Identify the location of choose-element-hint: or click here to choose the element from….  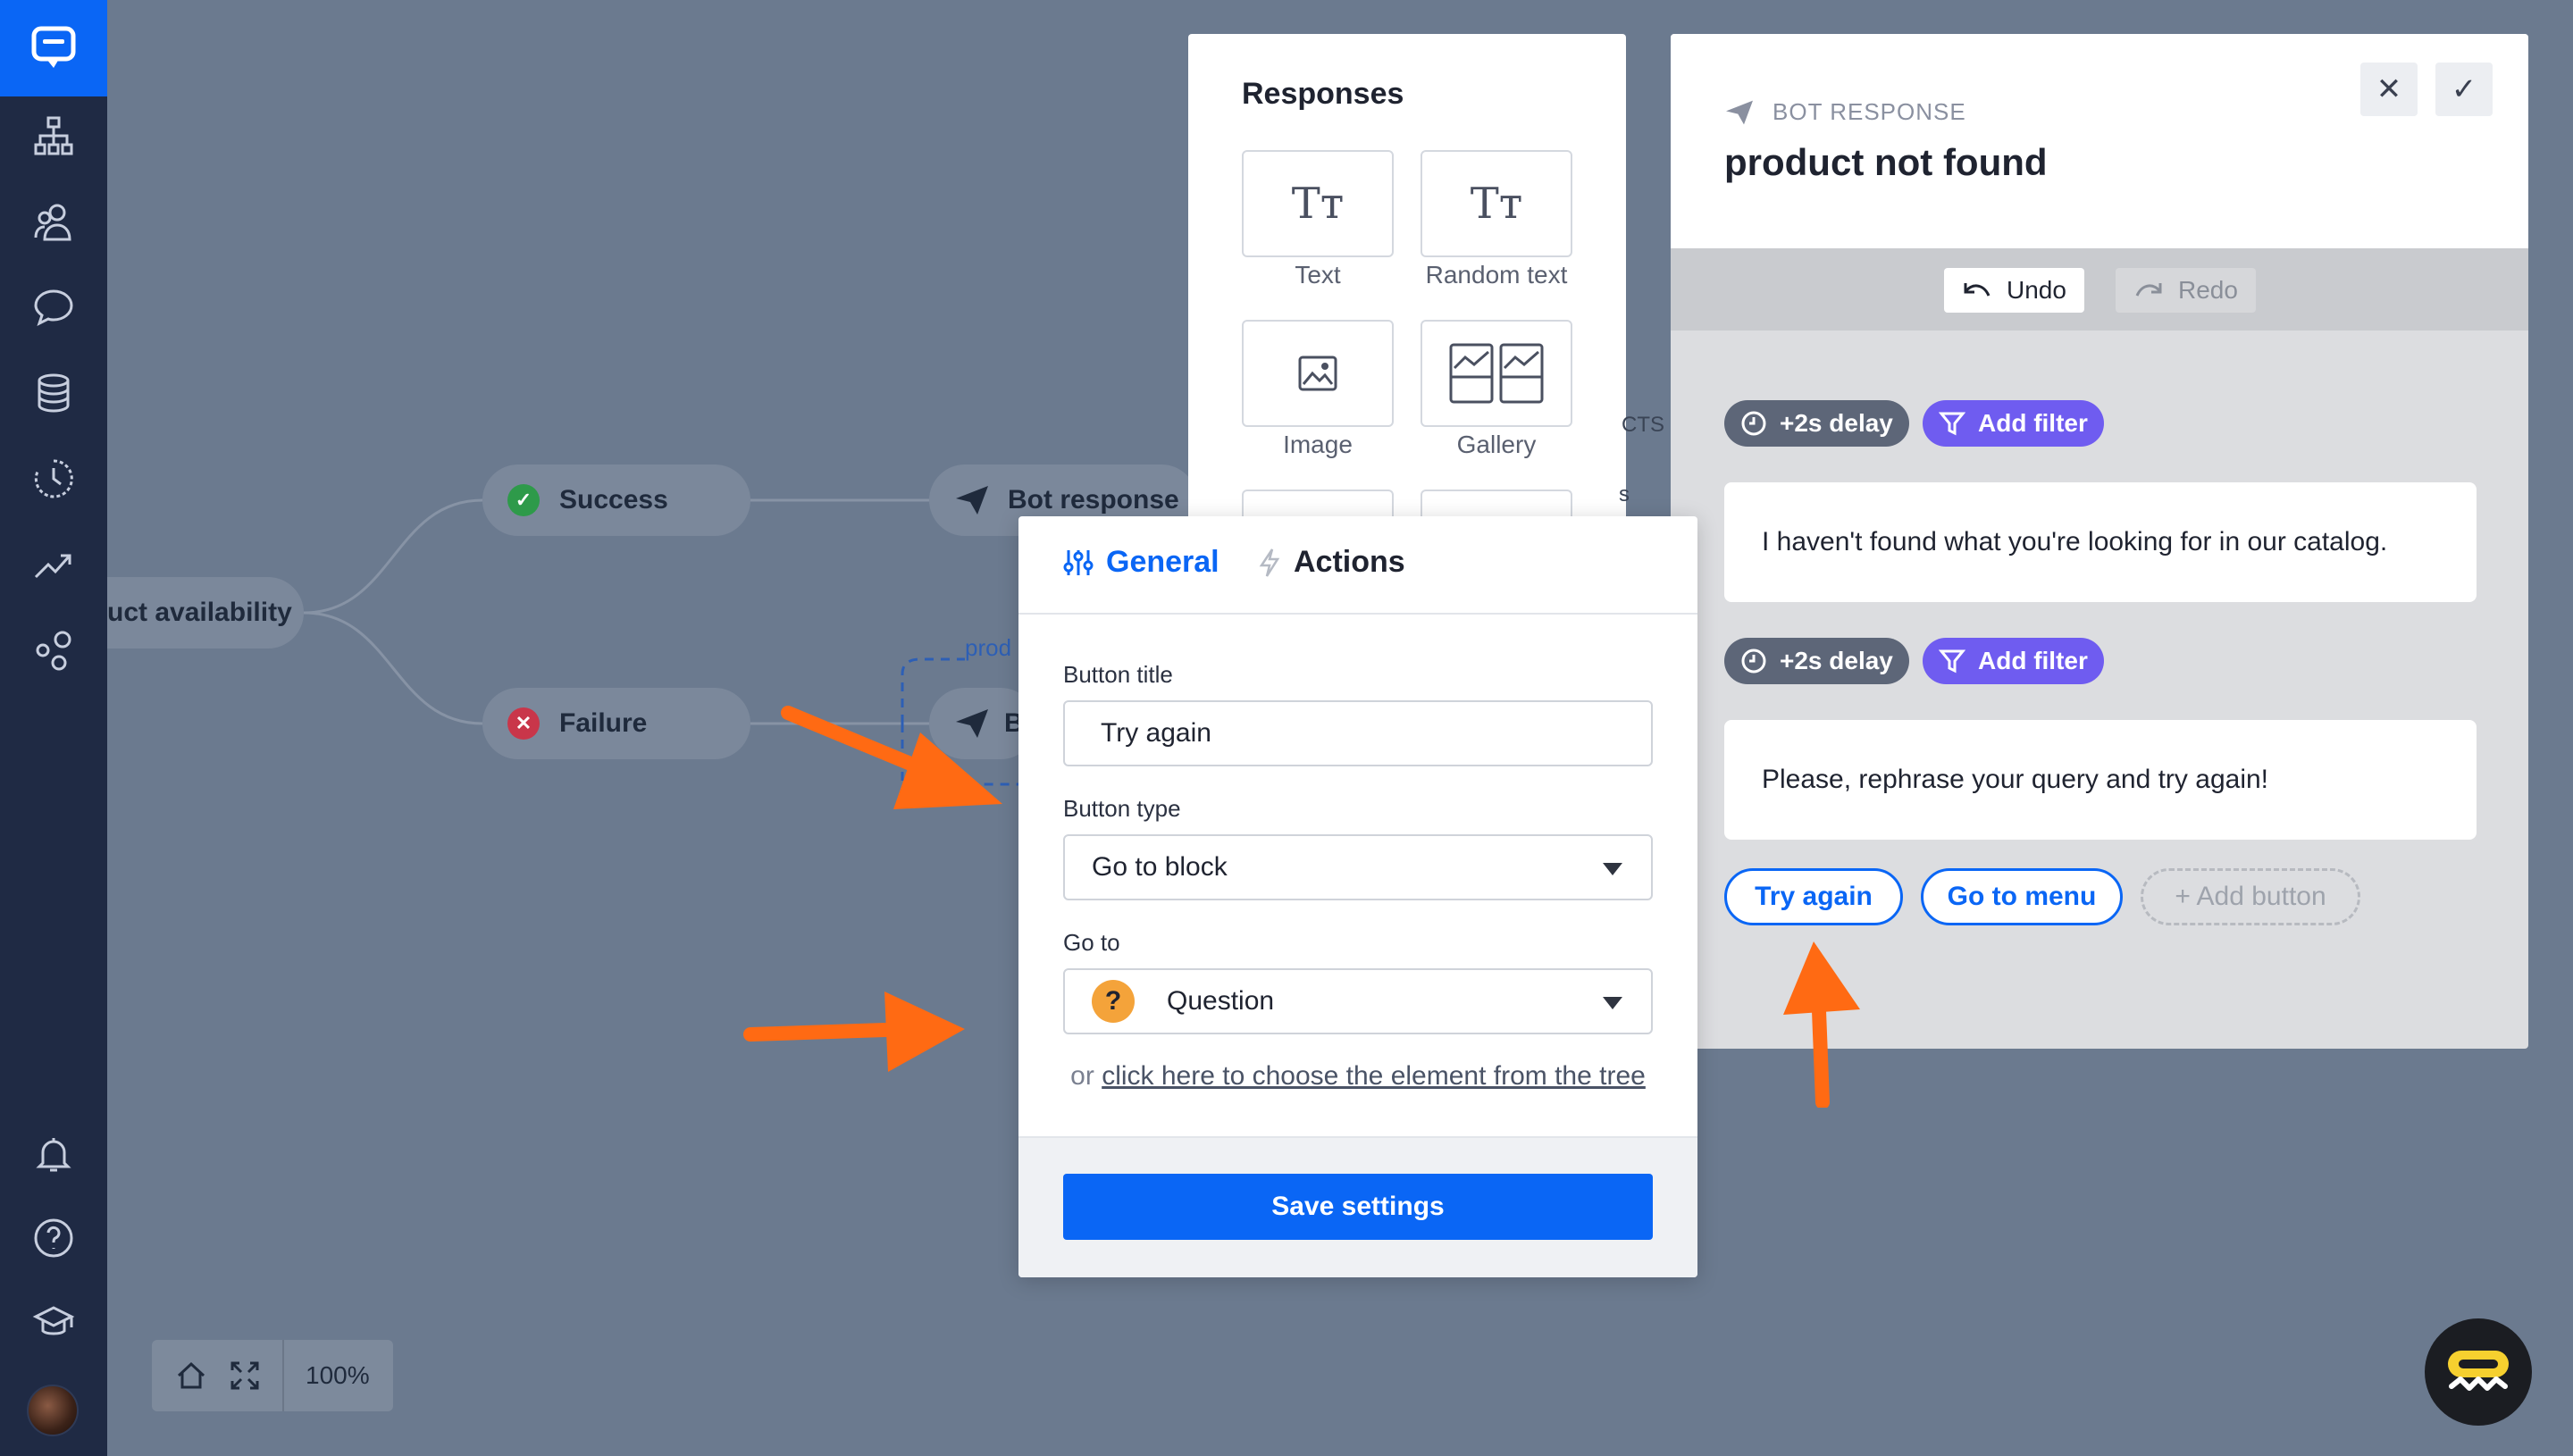
(1357, 1076).